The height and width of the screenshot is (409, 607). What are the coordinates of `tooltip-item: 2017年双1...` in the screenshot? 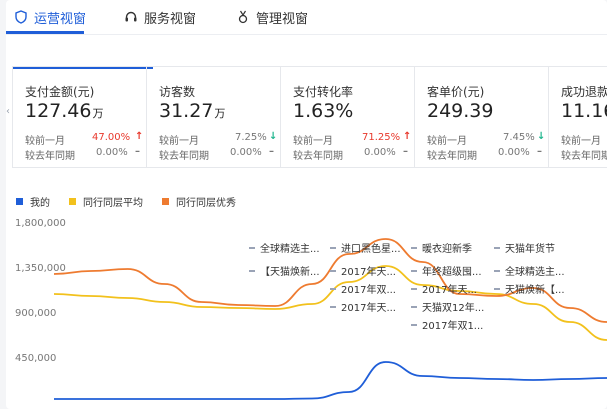 It's located at (447, 324).